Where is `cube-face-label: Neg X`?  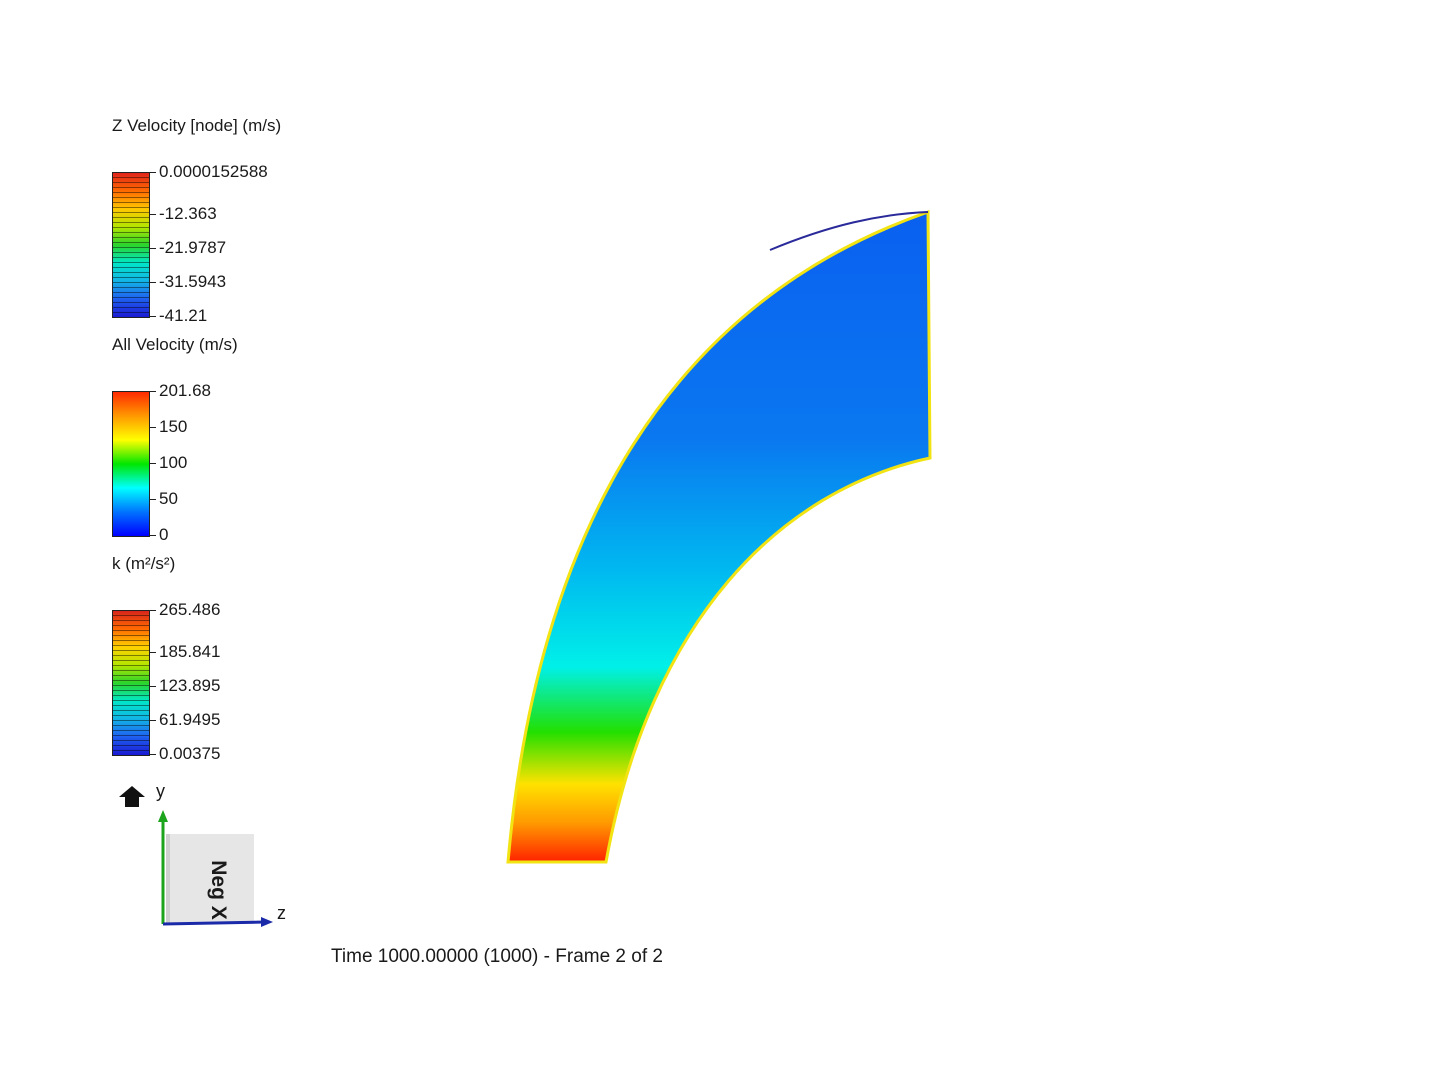
cube-face-label: Neg X is located at coordinates (218, 890).